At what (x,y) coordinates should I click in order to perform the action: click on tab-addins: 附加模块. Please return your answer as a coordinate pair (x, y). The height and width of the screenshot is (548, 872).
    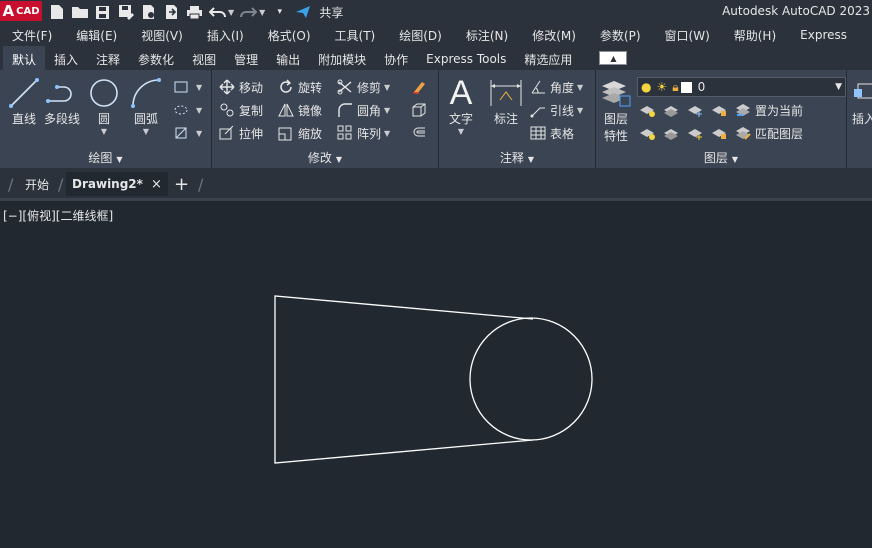
    Looking at the image, I should click on (342, 59).